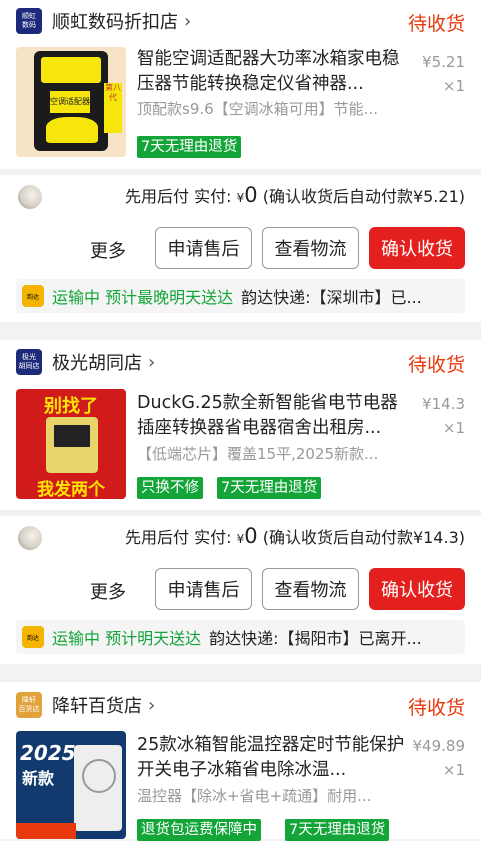 The image size is (481, 841). What do you see at coordinates (363, 196) in the screenshot?
I see `pay-note: (确认收货后自动付款¥5.21)` at bounding box center [363, 196].